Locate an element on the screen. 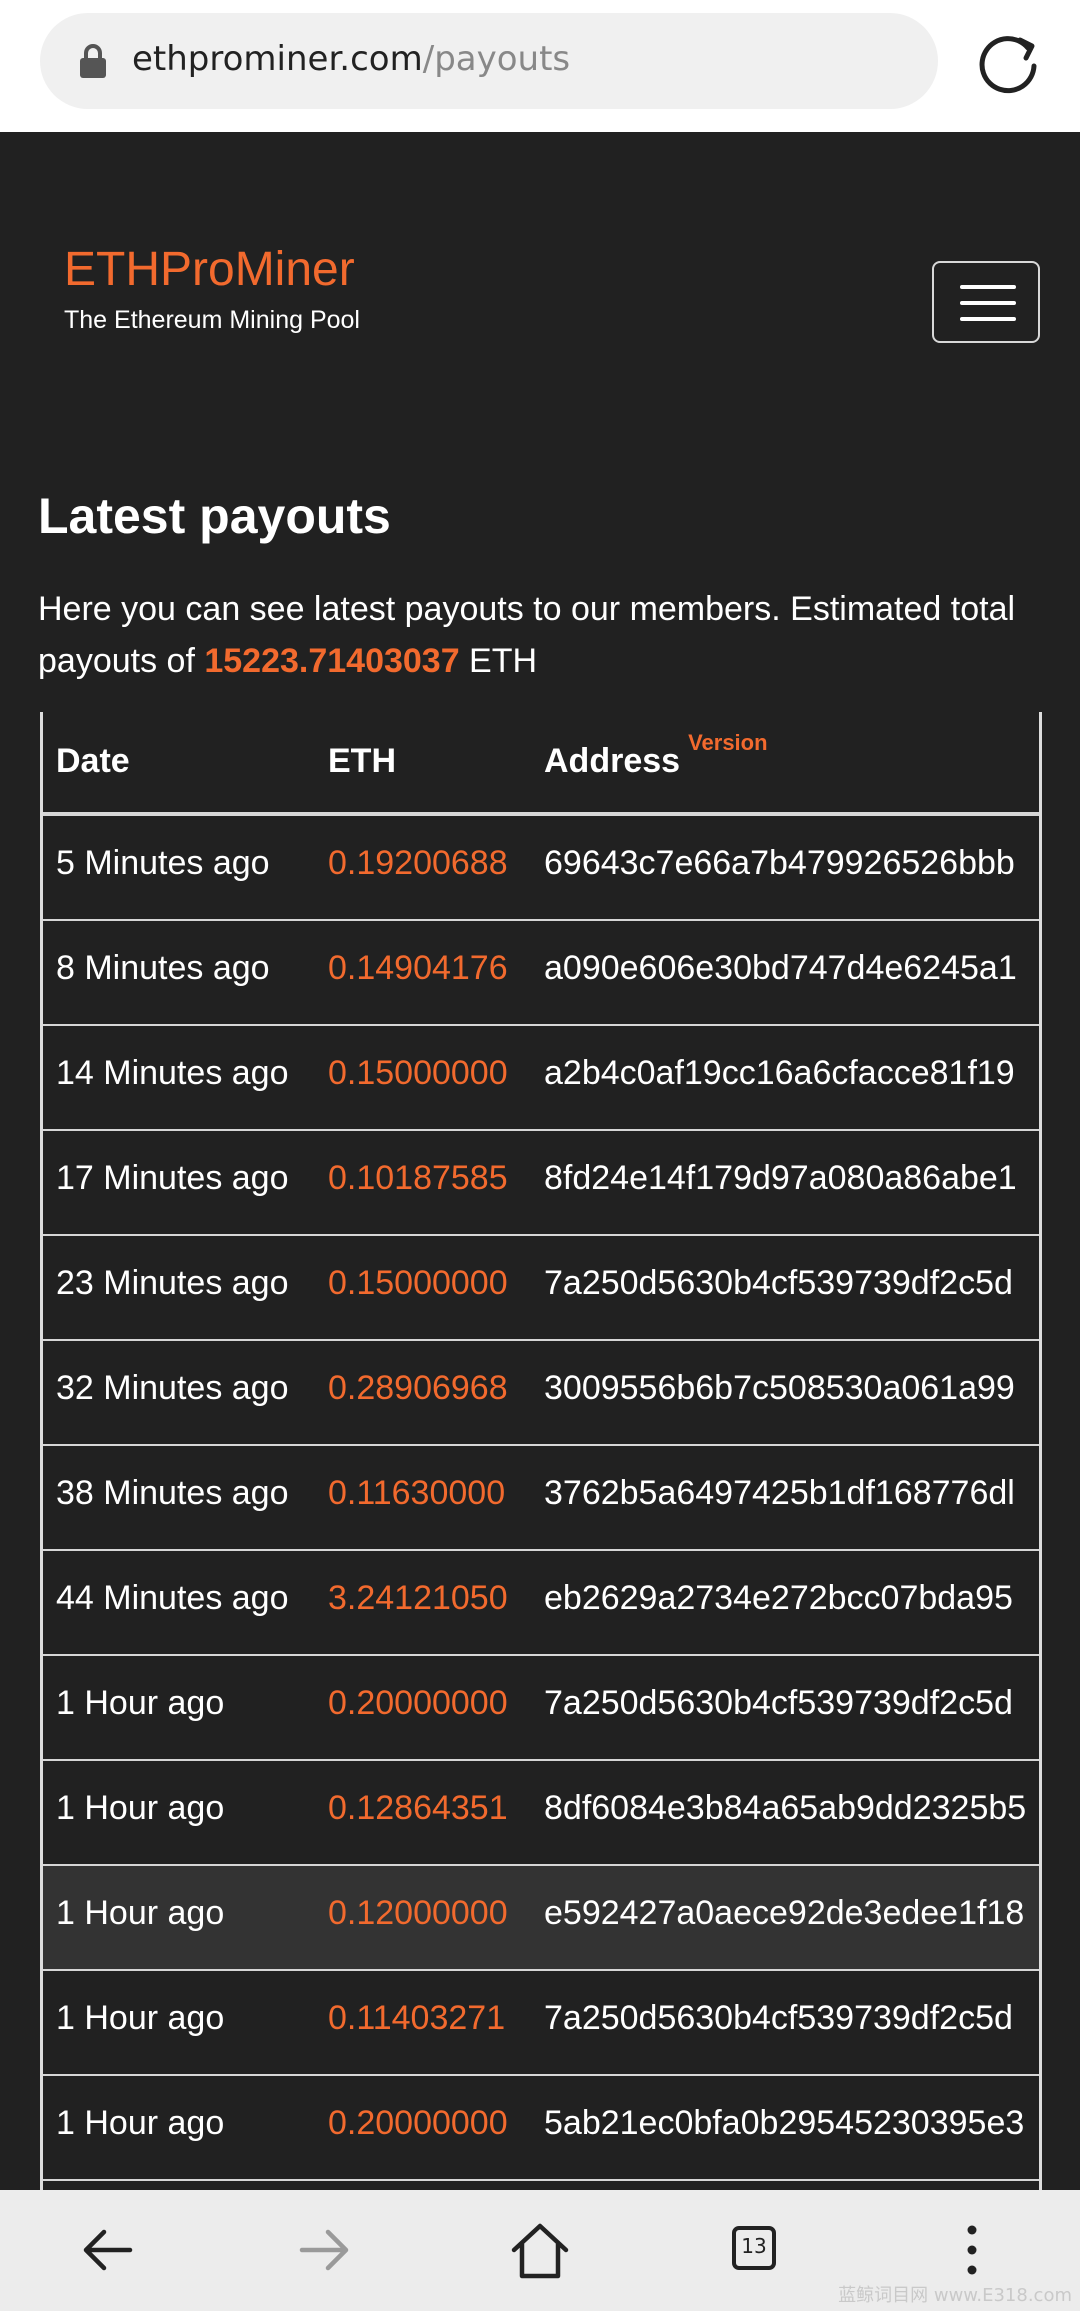 This screenshot has width=1080, height=2311. column-header-date: Date is located at coordinates (93, 761).